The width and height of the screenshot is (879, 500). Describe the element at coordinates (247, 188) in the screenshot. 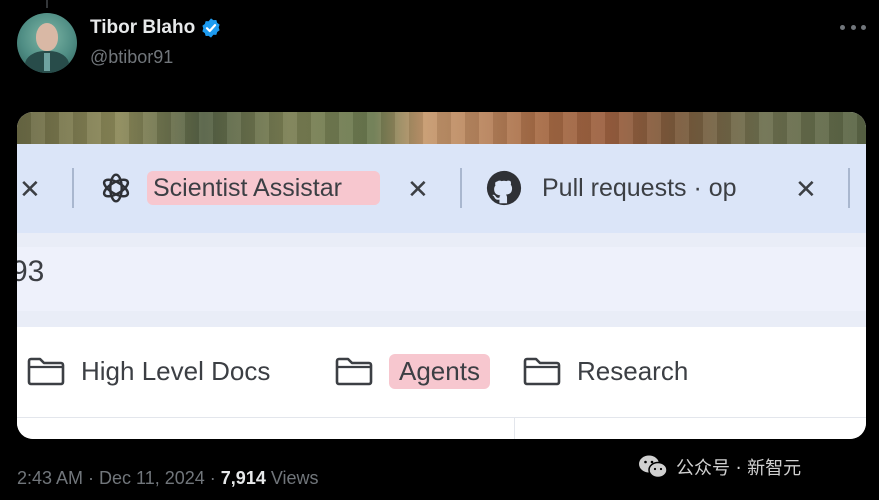

I see `tab-title-text: Scientist Assistar` at that location.